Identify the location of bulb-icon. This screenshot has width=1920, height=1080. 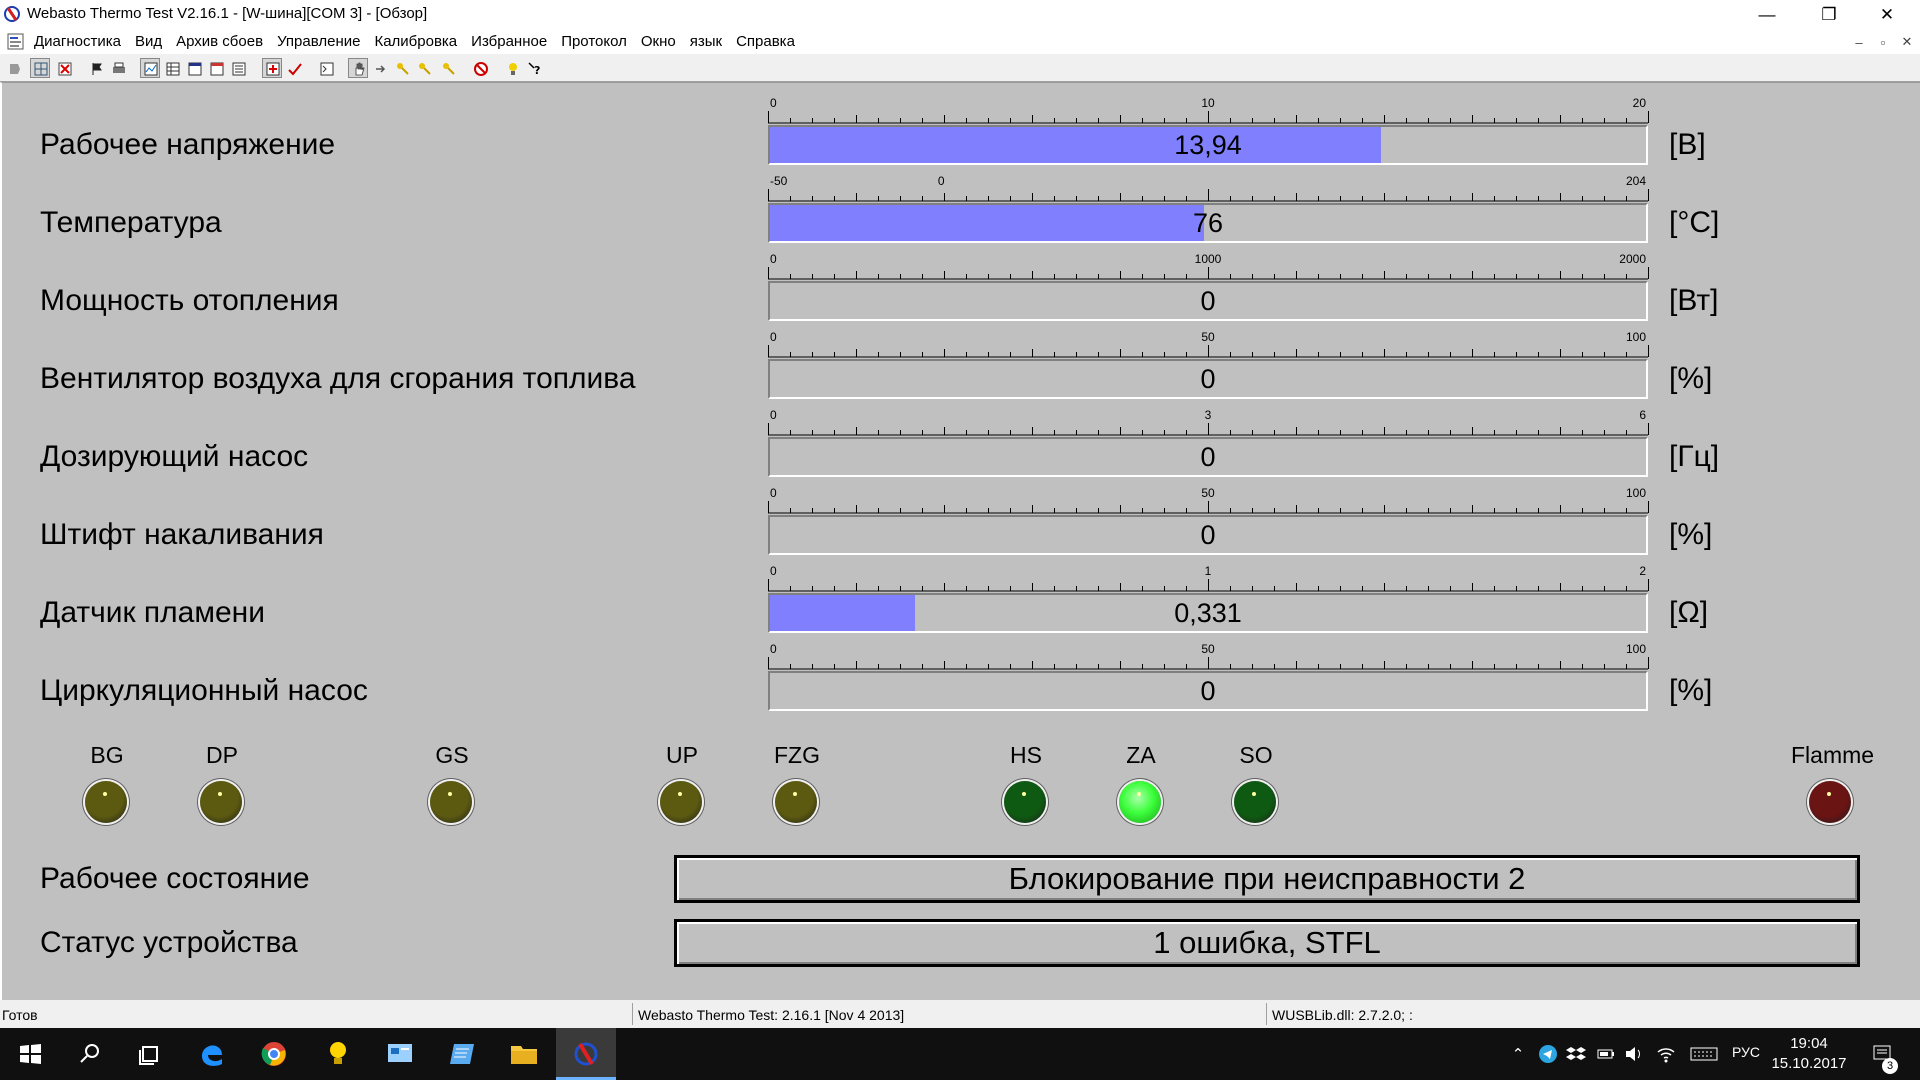
(512, 68).